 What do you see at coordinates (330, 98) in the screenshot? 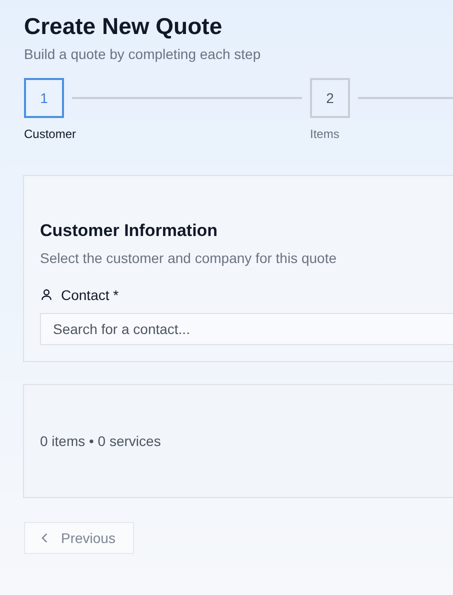
I see `step-number: 2` at bounding box center [330, 98].